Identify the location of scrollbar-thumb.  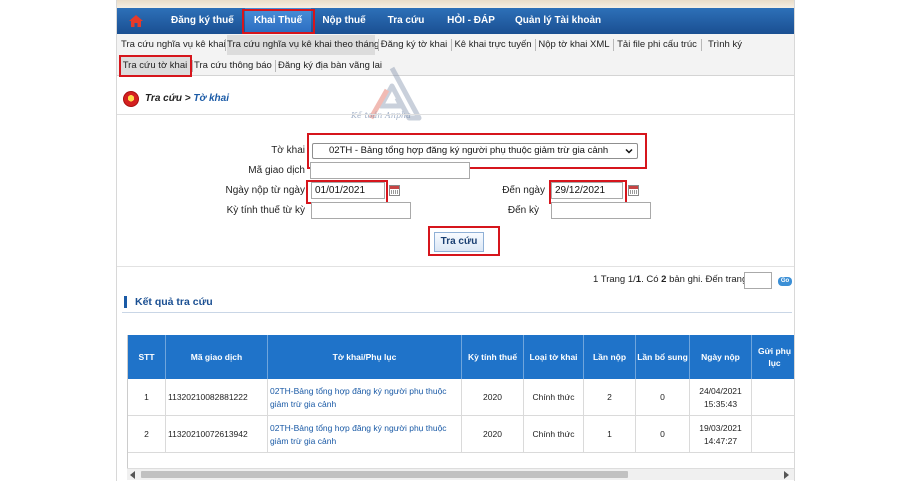
(384, 474).